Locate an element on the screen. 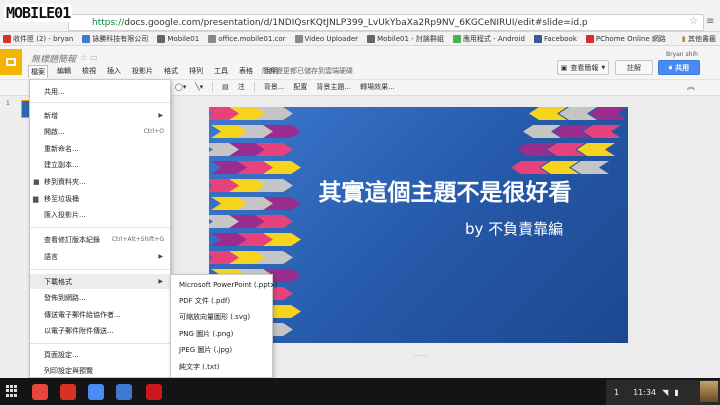 Image resolution: width=720 pixels, height=405 pixels. shortcut-label: Ctrl+O is located at coordinates (153, 131).